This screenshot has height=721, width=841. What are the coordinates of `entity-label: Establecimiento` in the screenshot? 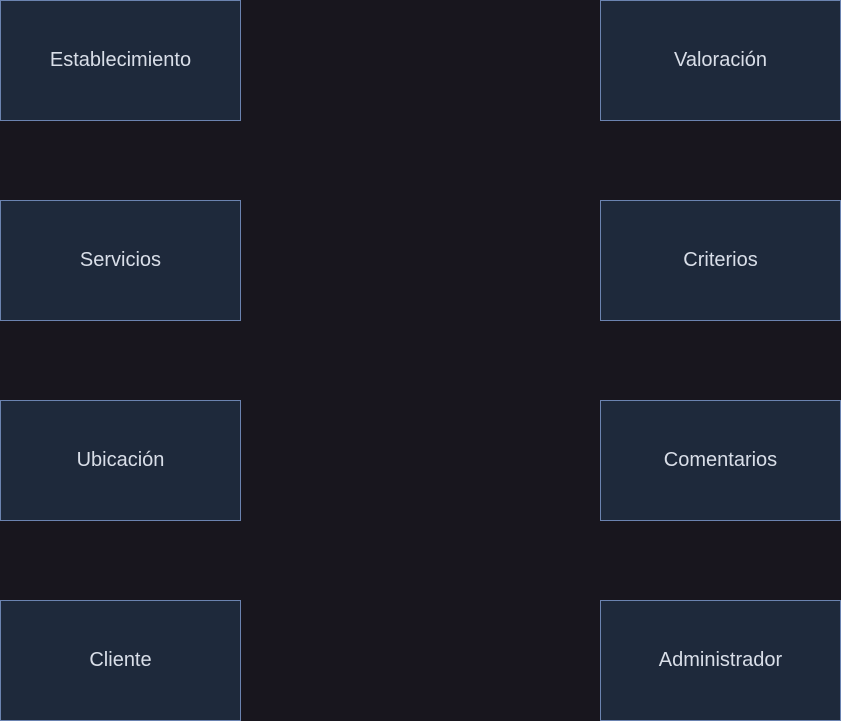 It's located at (120, 60).